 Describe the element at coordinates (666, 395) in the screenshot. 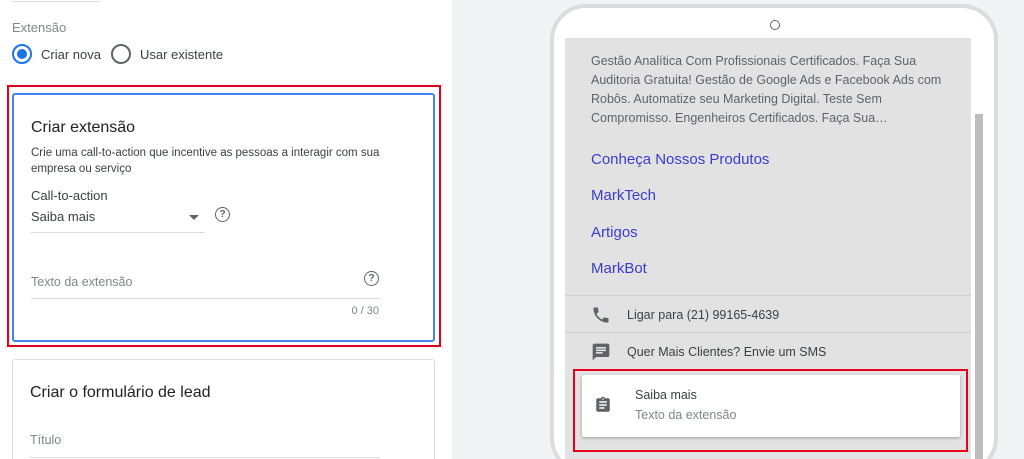

I see `cta-preview-title: Saiba mais` at that location.